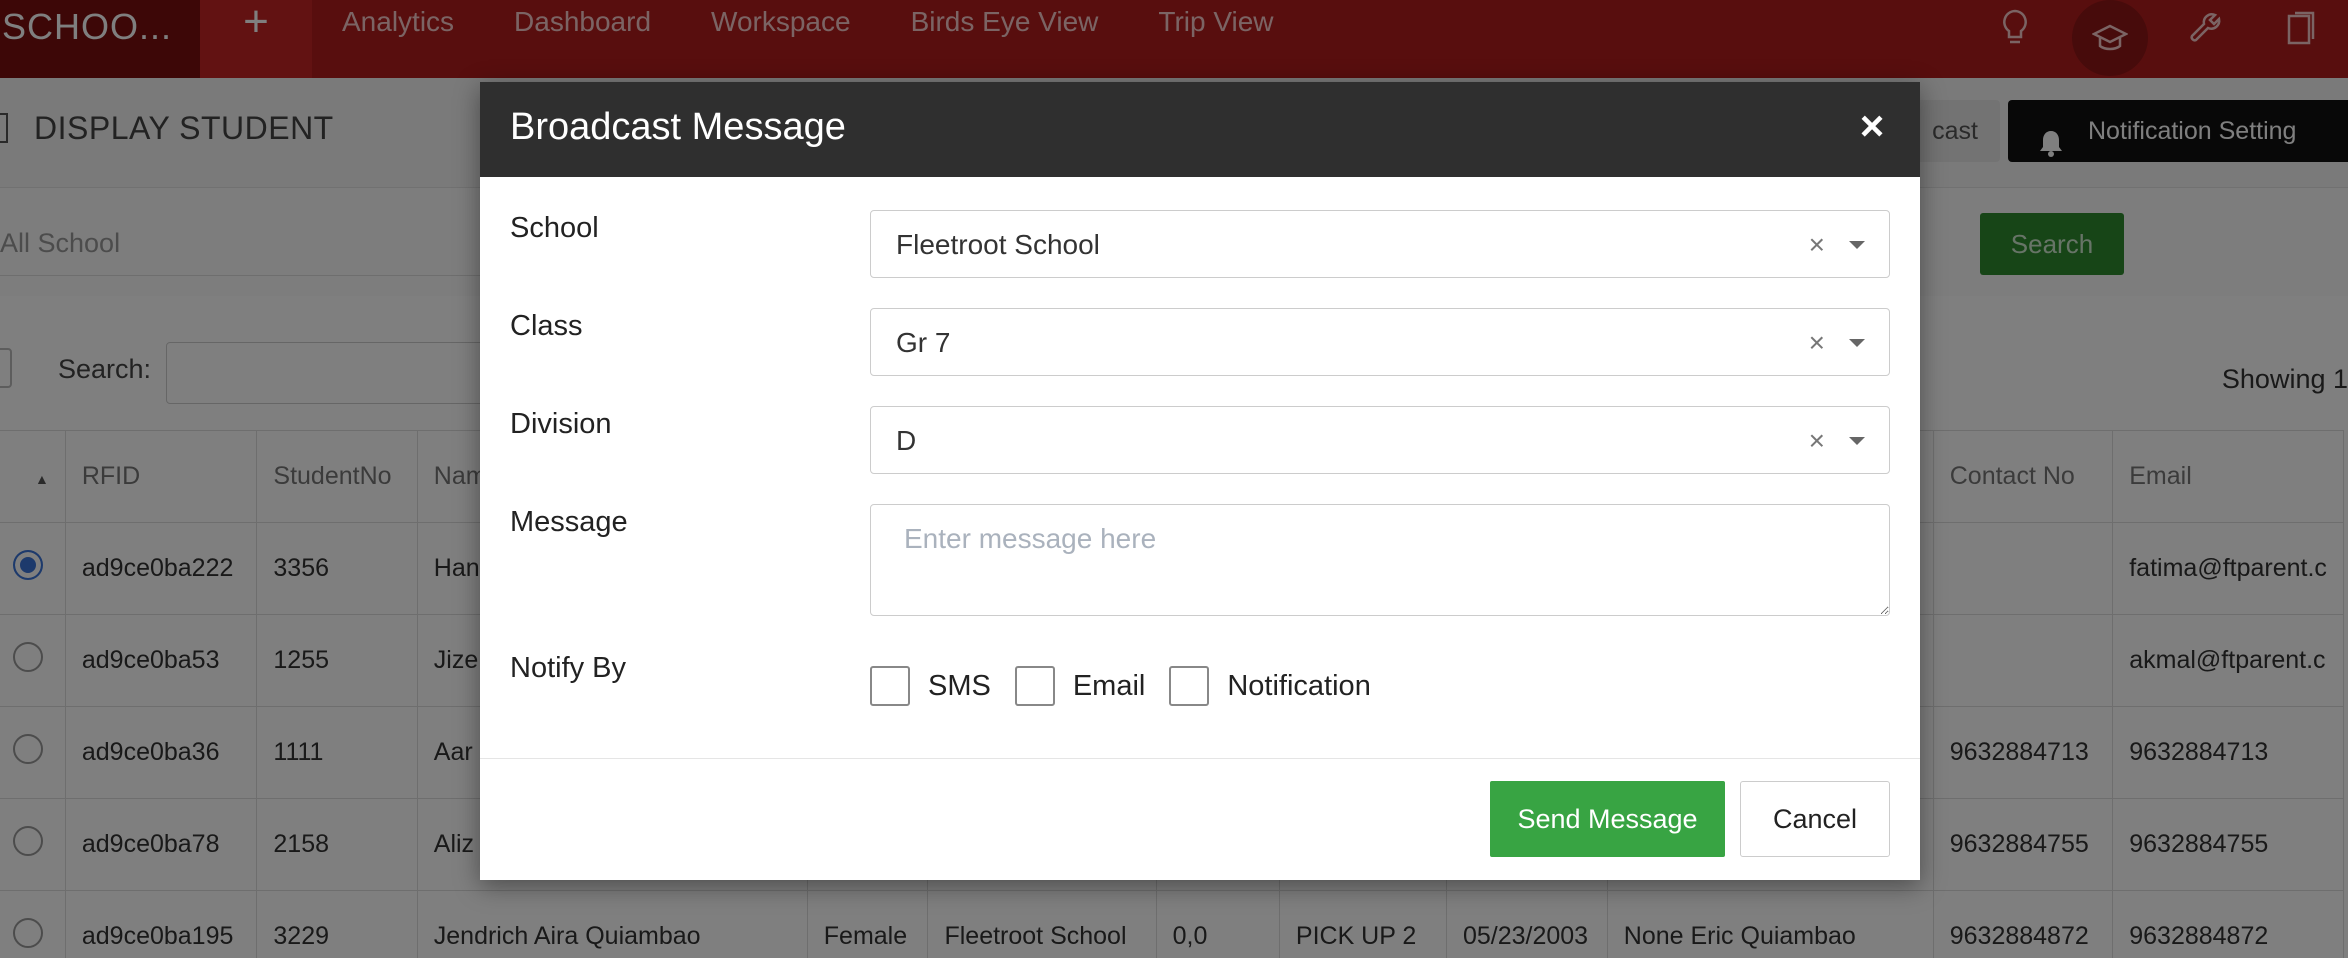 This screenshot has height=958, width=2348. Describe the element at coordinates (1815, 819) in the screenshot. I see `cancel-button: Cancel` at that location.